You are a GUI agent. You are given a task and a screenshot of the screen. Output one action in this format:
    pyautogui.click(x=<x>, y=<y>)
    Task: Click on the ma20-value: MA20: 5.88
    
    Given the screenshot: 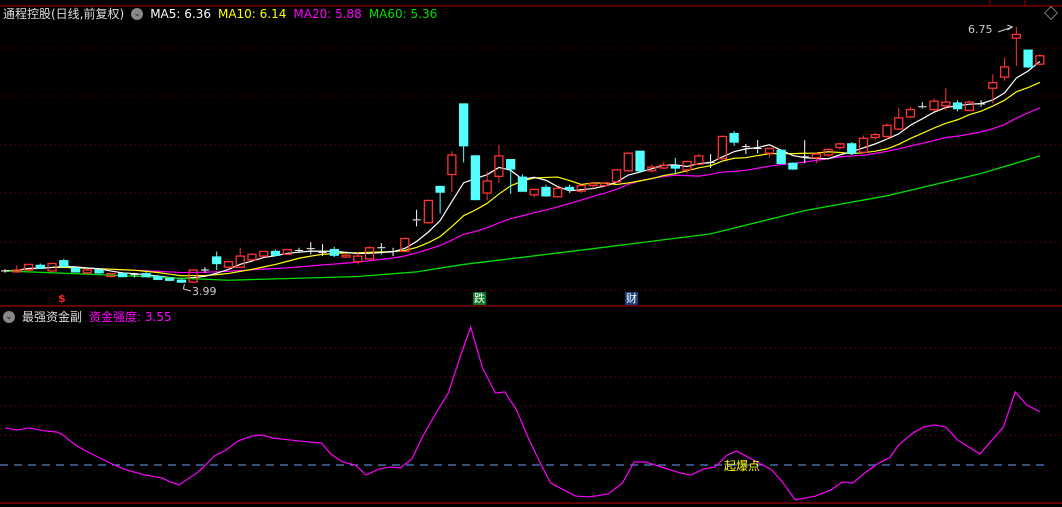 What is the action you would take?
    pyautogui.click(x=327, y=13)
    